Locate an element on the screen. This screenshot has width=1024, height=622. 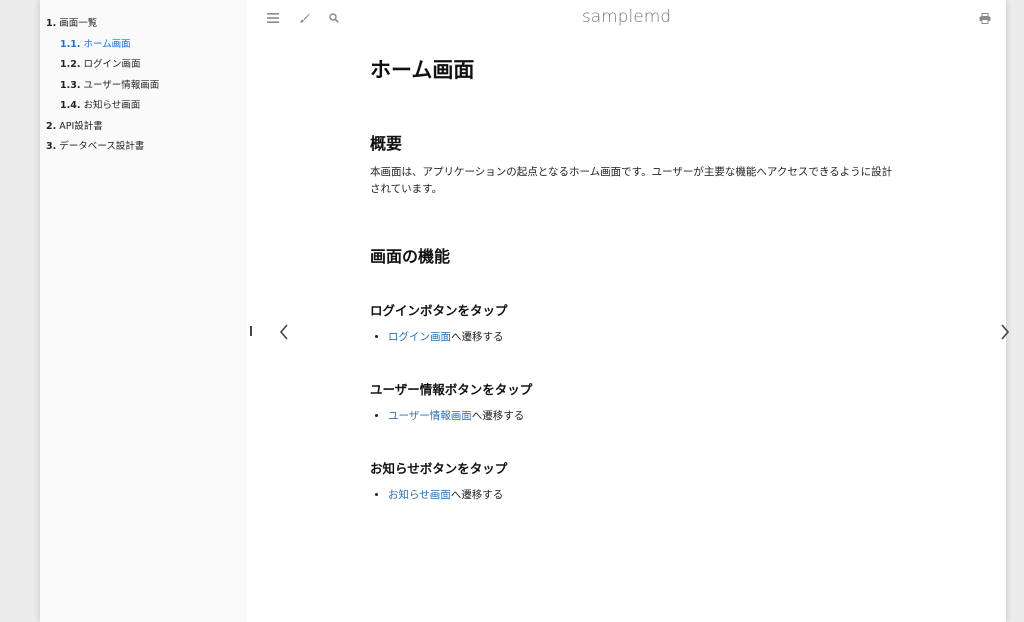
sidebar-item-label: お知らせ画面 is located at coordinates (112, 105).